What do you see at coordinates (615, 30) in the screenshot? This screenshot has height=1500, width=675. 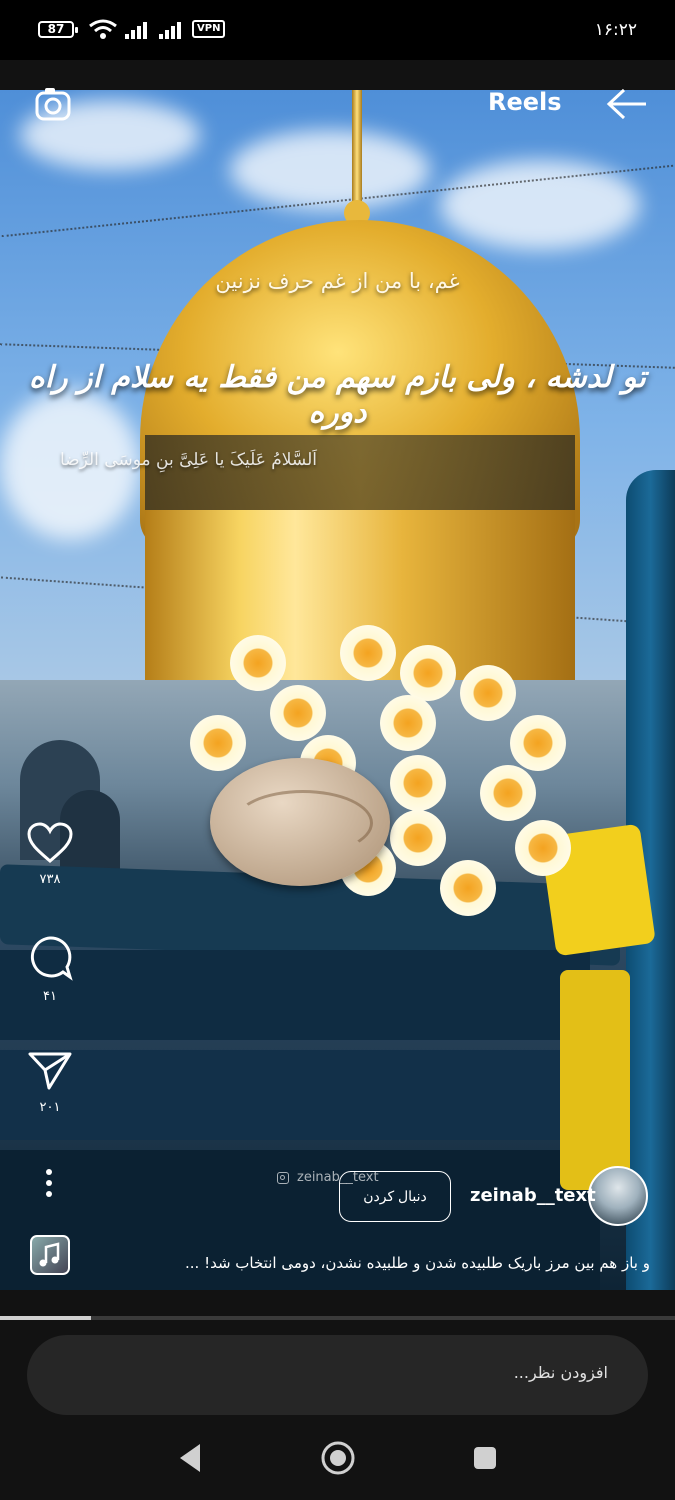 I see `status-time: ۱۶:۲۲` at bounding box center [615, 30].